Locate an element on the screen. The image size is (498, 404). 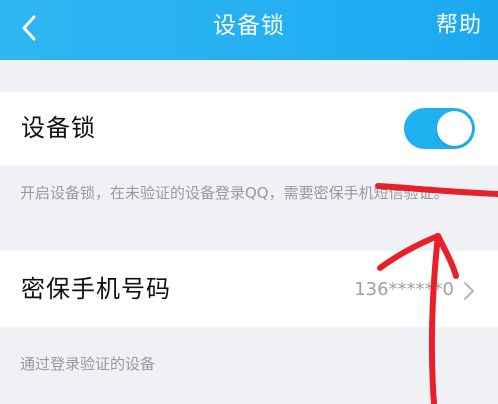
security-phone-label: 密保手机号码 is located at coordinates (96, 289).